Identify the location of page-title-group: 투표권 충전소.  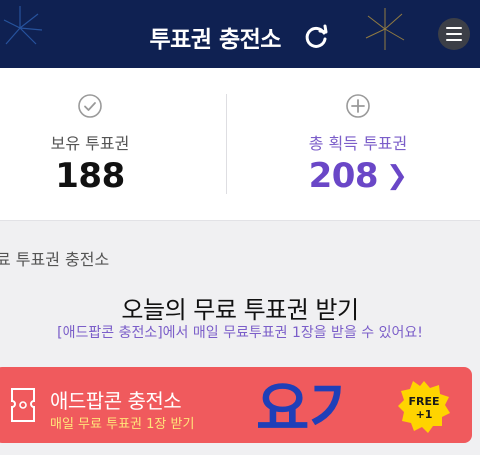
(240, 37).